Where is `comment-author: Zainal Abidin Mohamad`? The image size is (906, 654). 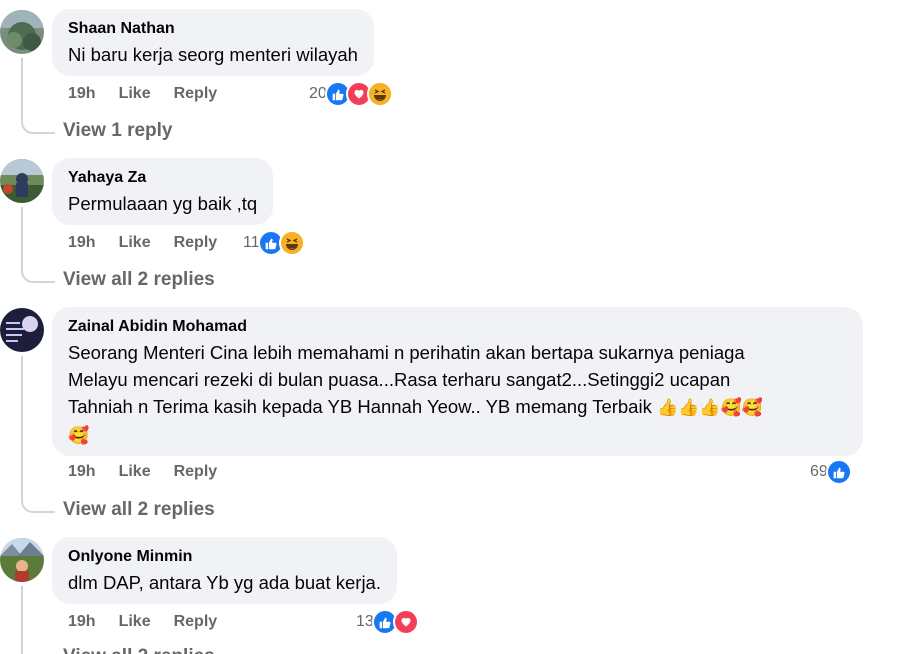
comment-author: Zainal Abidin Mohamad is located at coordinates (457, 327).